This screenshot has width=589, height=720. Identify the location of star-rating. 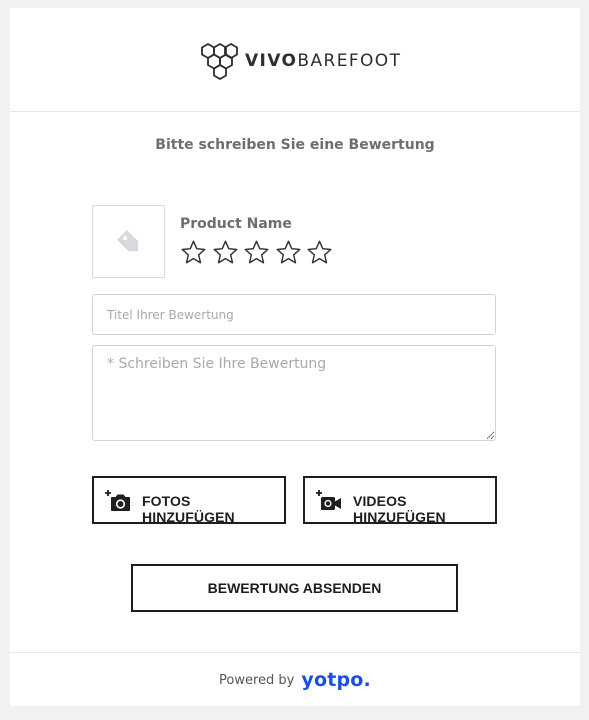
(259, 252).